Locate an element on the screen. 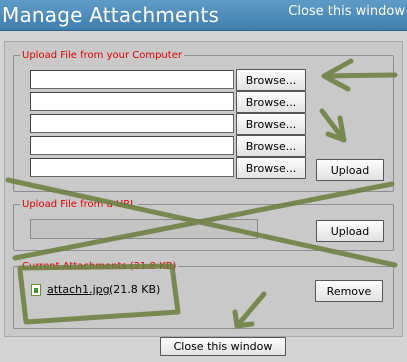 The width and height of the screenshot is (407, 362). close-window-link: Close this window is located at coordinates (346, 11).